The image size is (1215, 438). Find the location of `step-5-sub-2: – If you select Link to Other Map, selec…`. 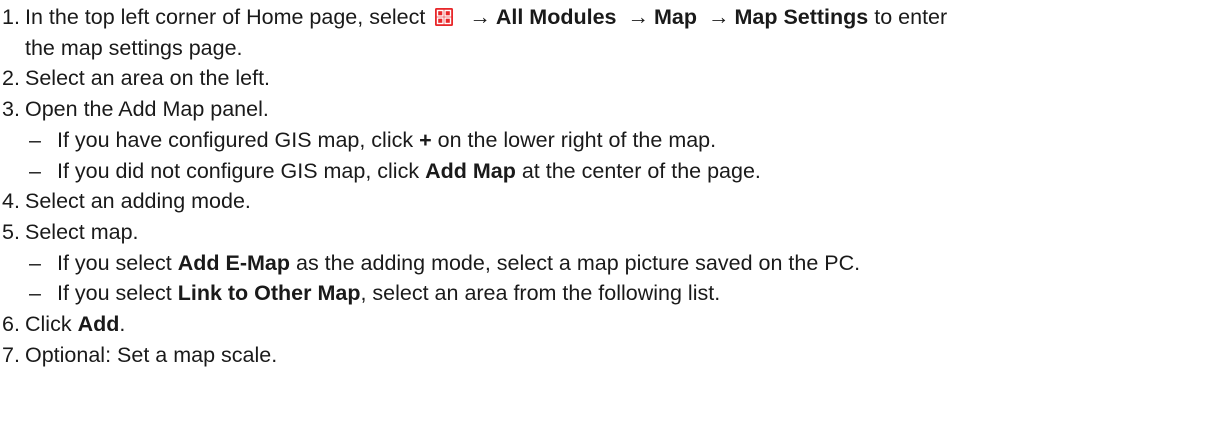

step-5-sub-2: – If you select Link to Other Map, selec… is located at coordinates (607, 293).